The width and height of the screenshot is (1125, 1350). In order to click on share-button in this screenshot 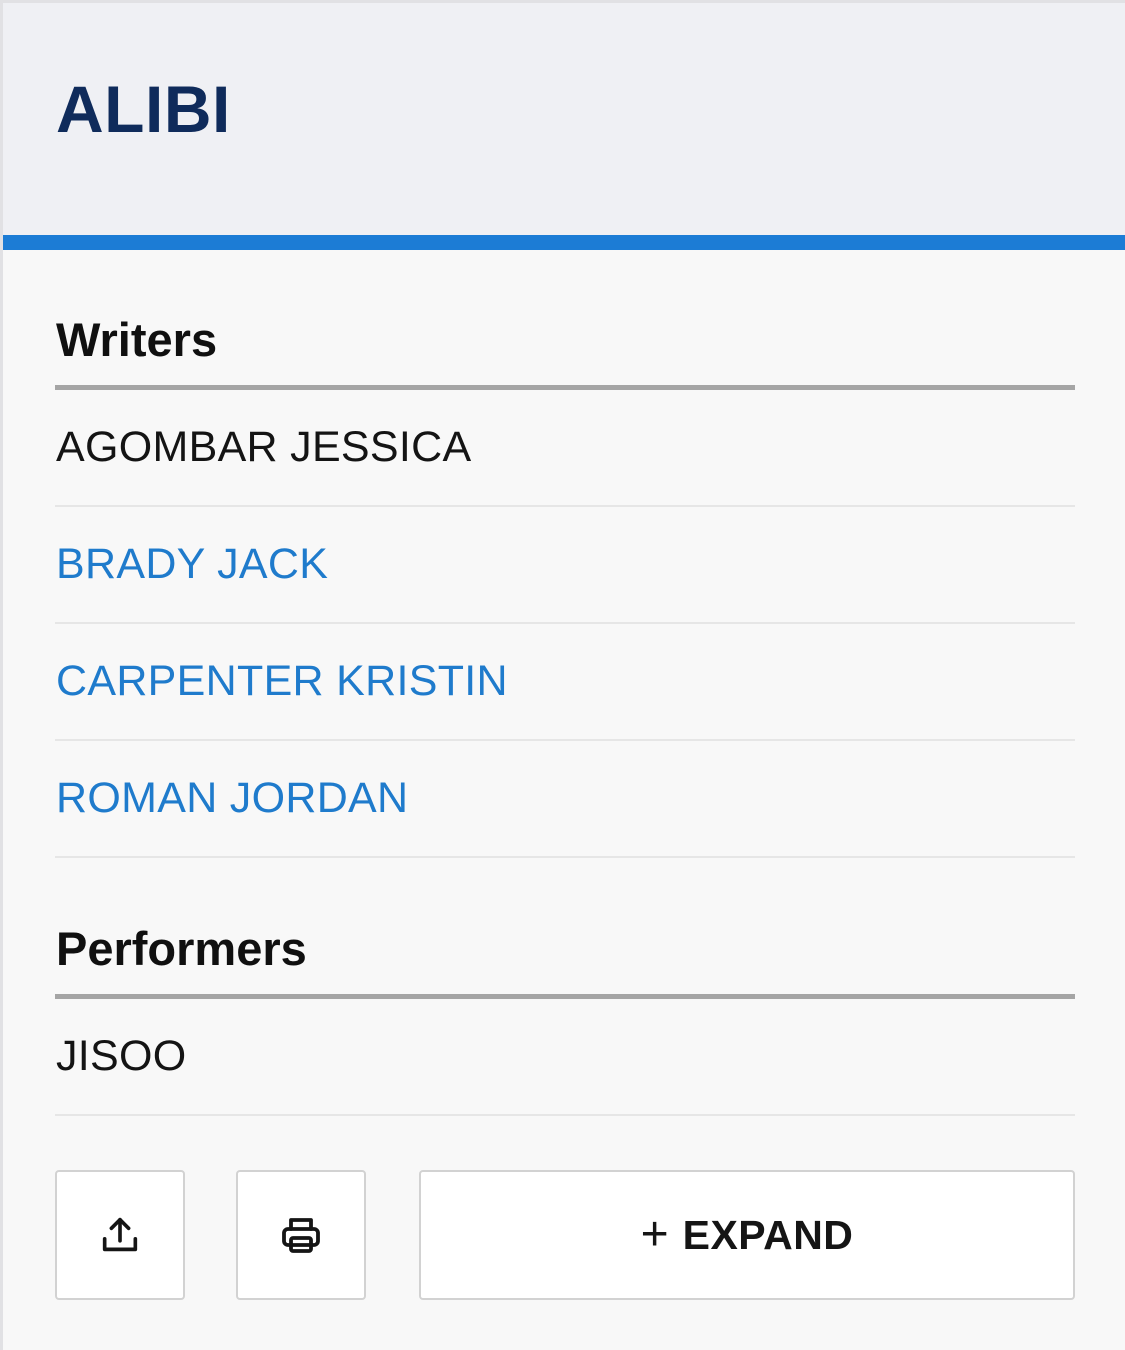, I will do `click(120, 1235)`.